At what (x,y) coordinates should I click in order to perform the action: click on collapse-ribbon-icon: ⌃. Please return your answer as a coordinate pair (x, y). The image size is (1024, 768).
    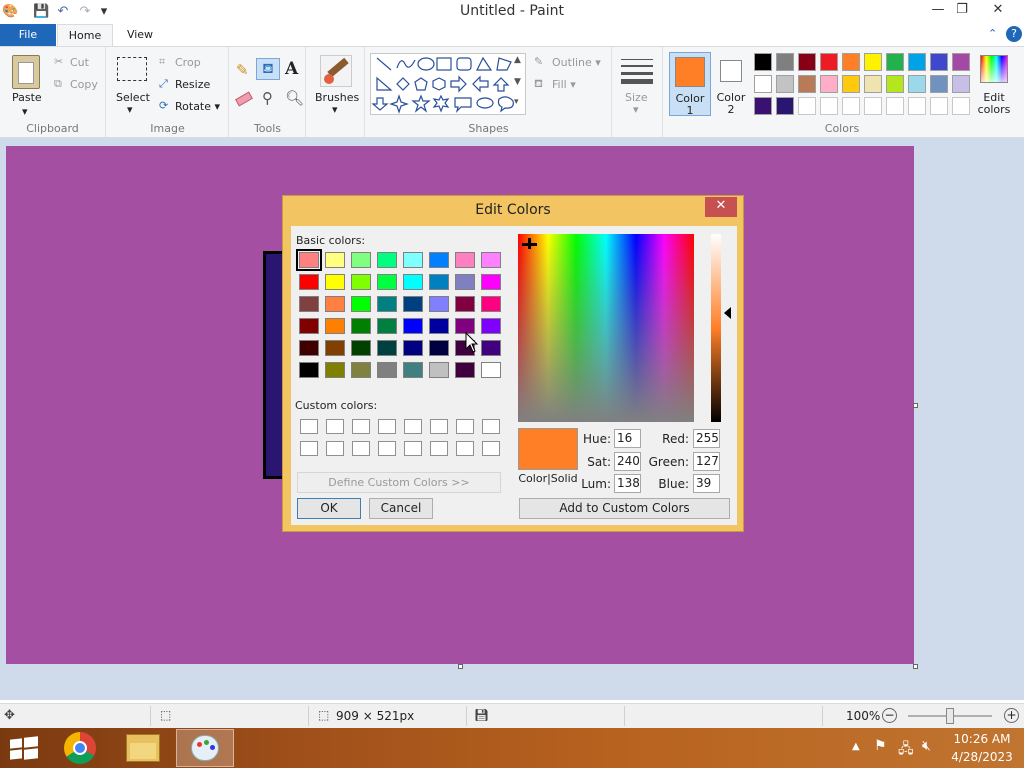
    Looking at the image, I should click on (995, 34).